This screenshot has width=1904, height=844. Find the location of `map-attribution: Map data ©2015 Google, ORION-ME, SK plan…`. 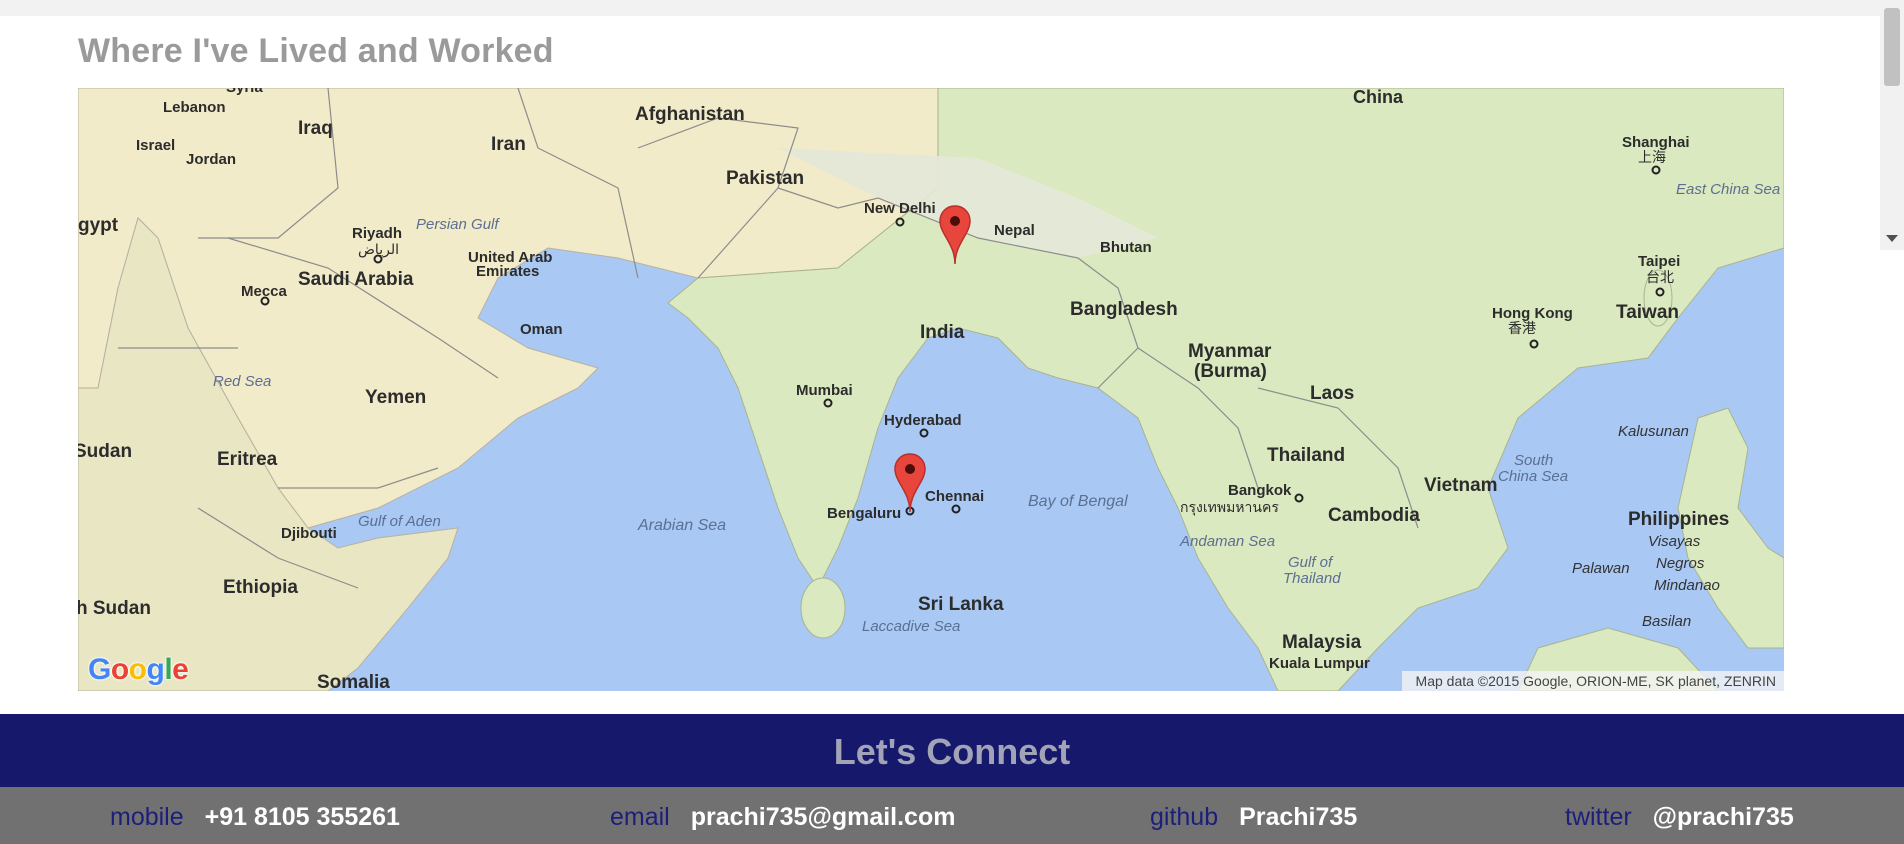

map-attribution: Map data ©2015 Google, ORION-ME, SK plan… is located at coordinates (1592, 681).